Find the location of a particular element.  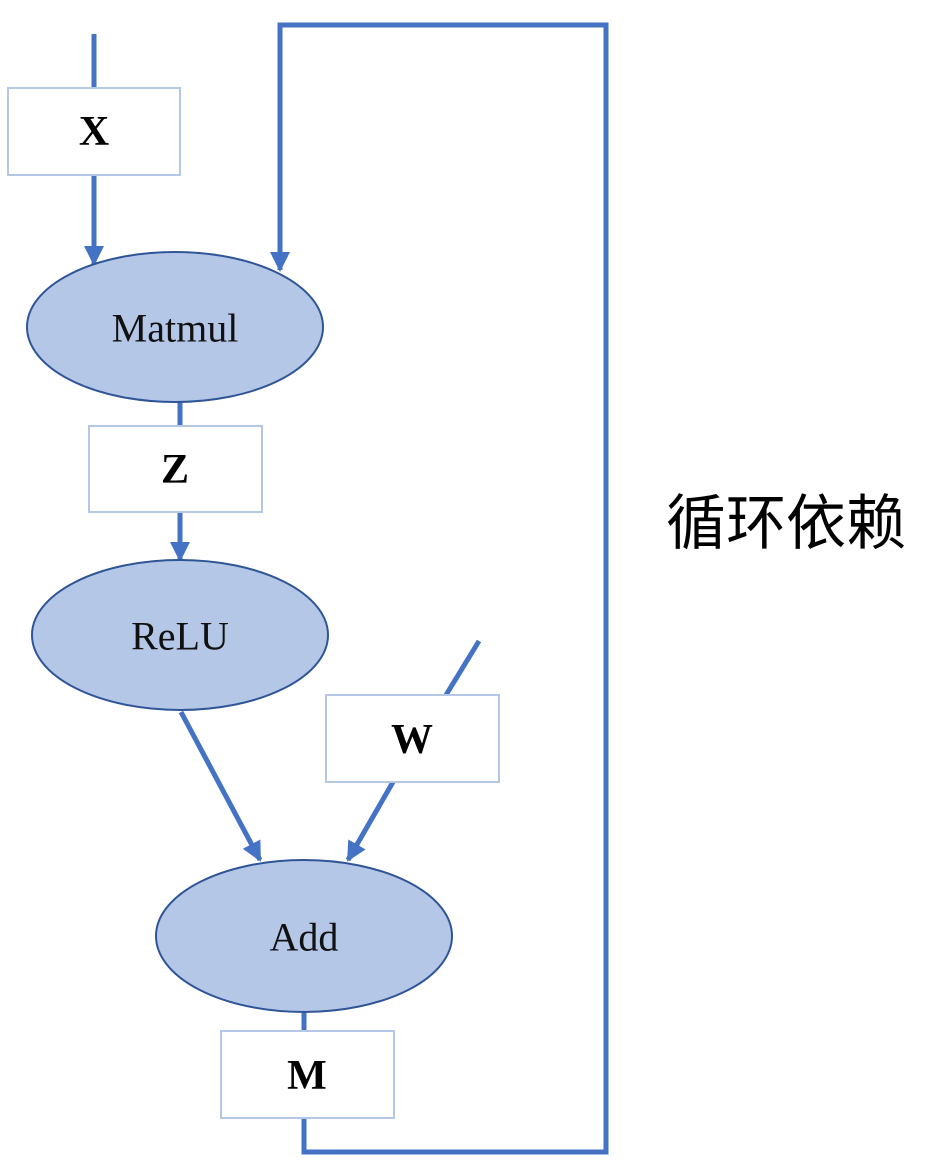

node-relu: ReLU is located at coordinates (180, 635).